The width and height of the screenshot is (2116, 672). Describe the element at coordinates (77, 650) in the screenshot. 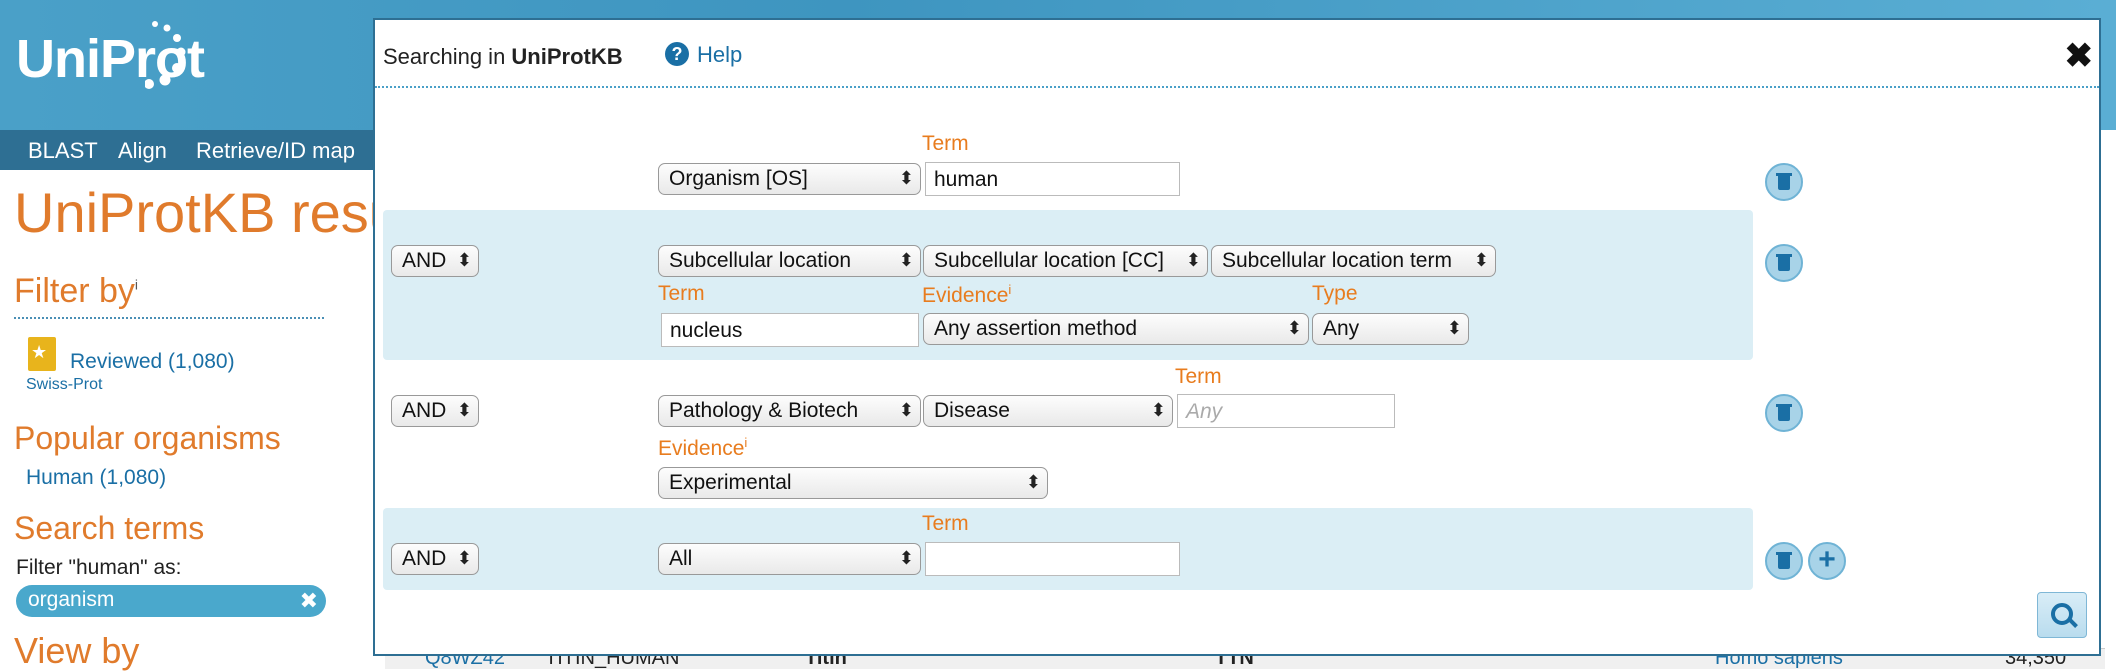

I see `view-by-heading: View by` at that location.